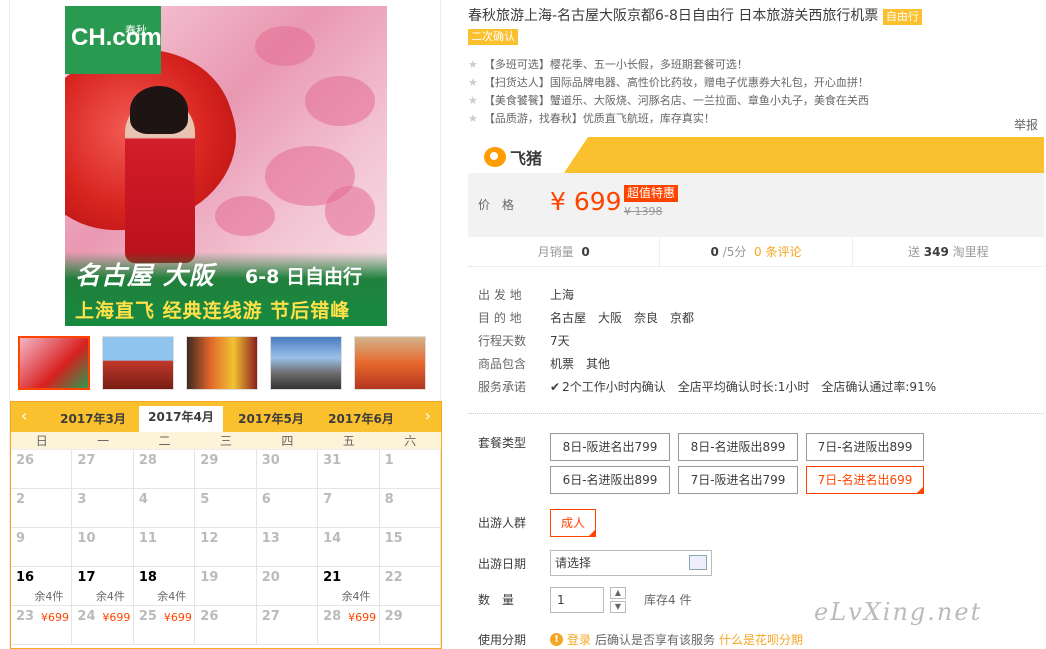 This screenshot has height=649, width=1046. I want to click on day-number: 22, so click(393, 577).